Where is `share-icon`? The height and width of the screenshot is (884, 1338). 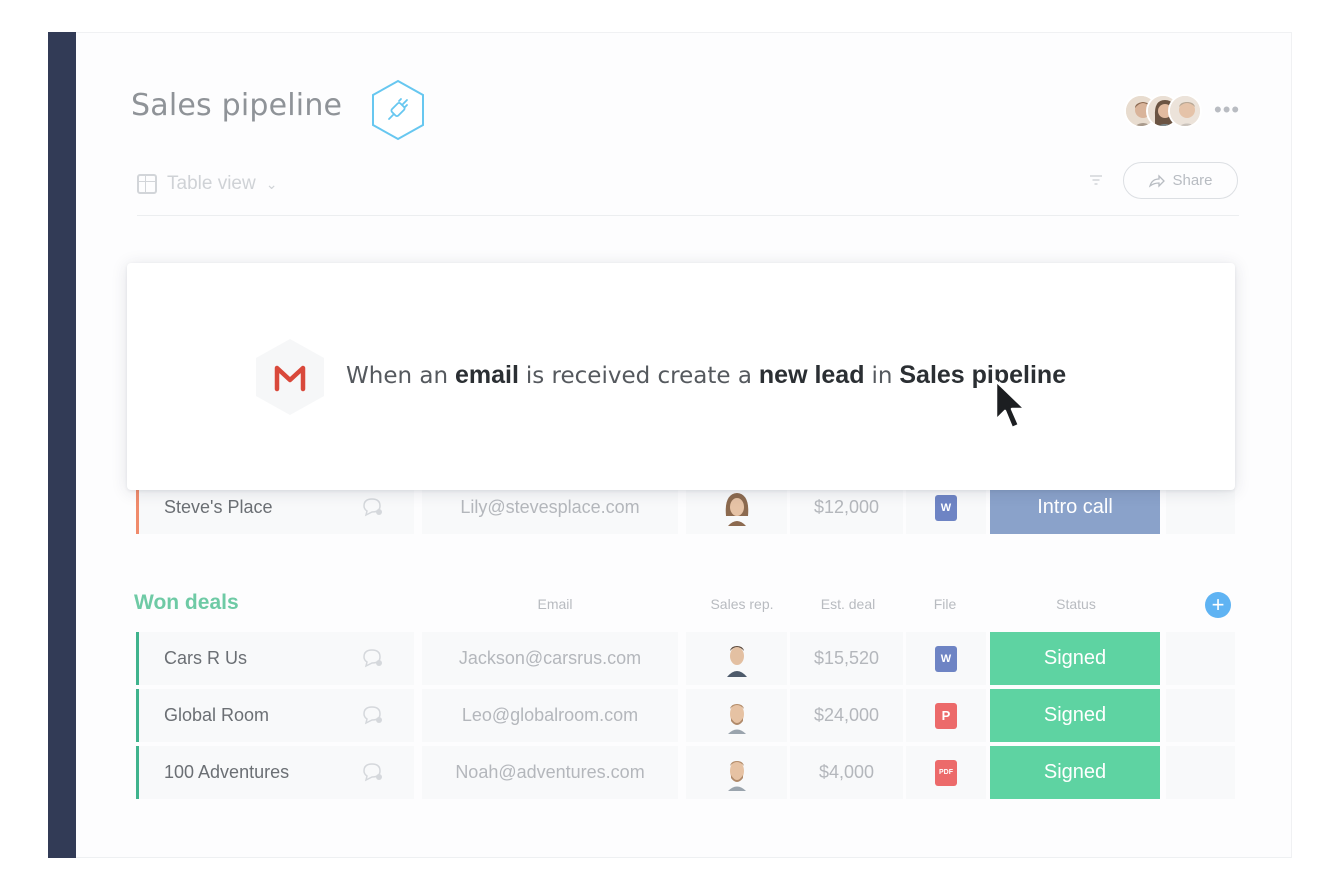
share-icon is located at coordinates (1157, 180).